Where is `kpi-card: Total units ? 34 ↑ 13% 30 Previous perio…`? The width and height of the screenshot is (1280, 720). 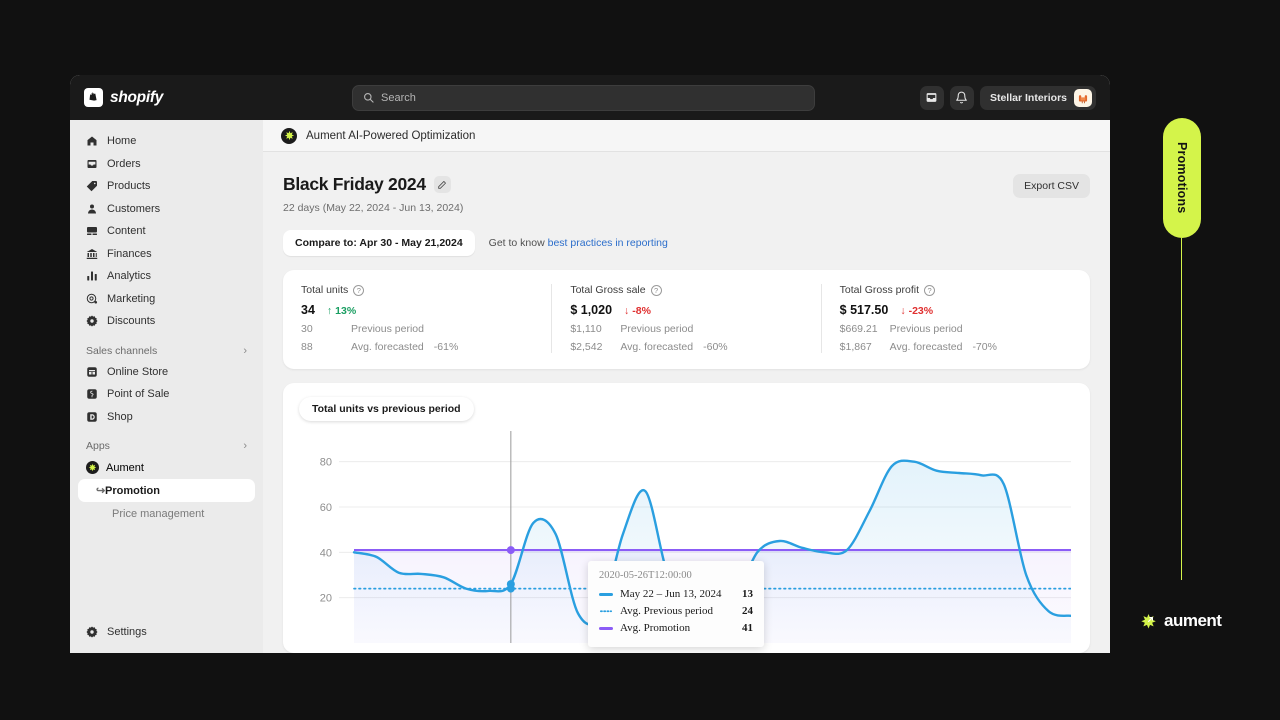
kpi-card: Total units ? 34 ↑ 13% 30 Previous perio… is located at coordinates (686, 319).